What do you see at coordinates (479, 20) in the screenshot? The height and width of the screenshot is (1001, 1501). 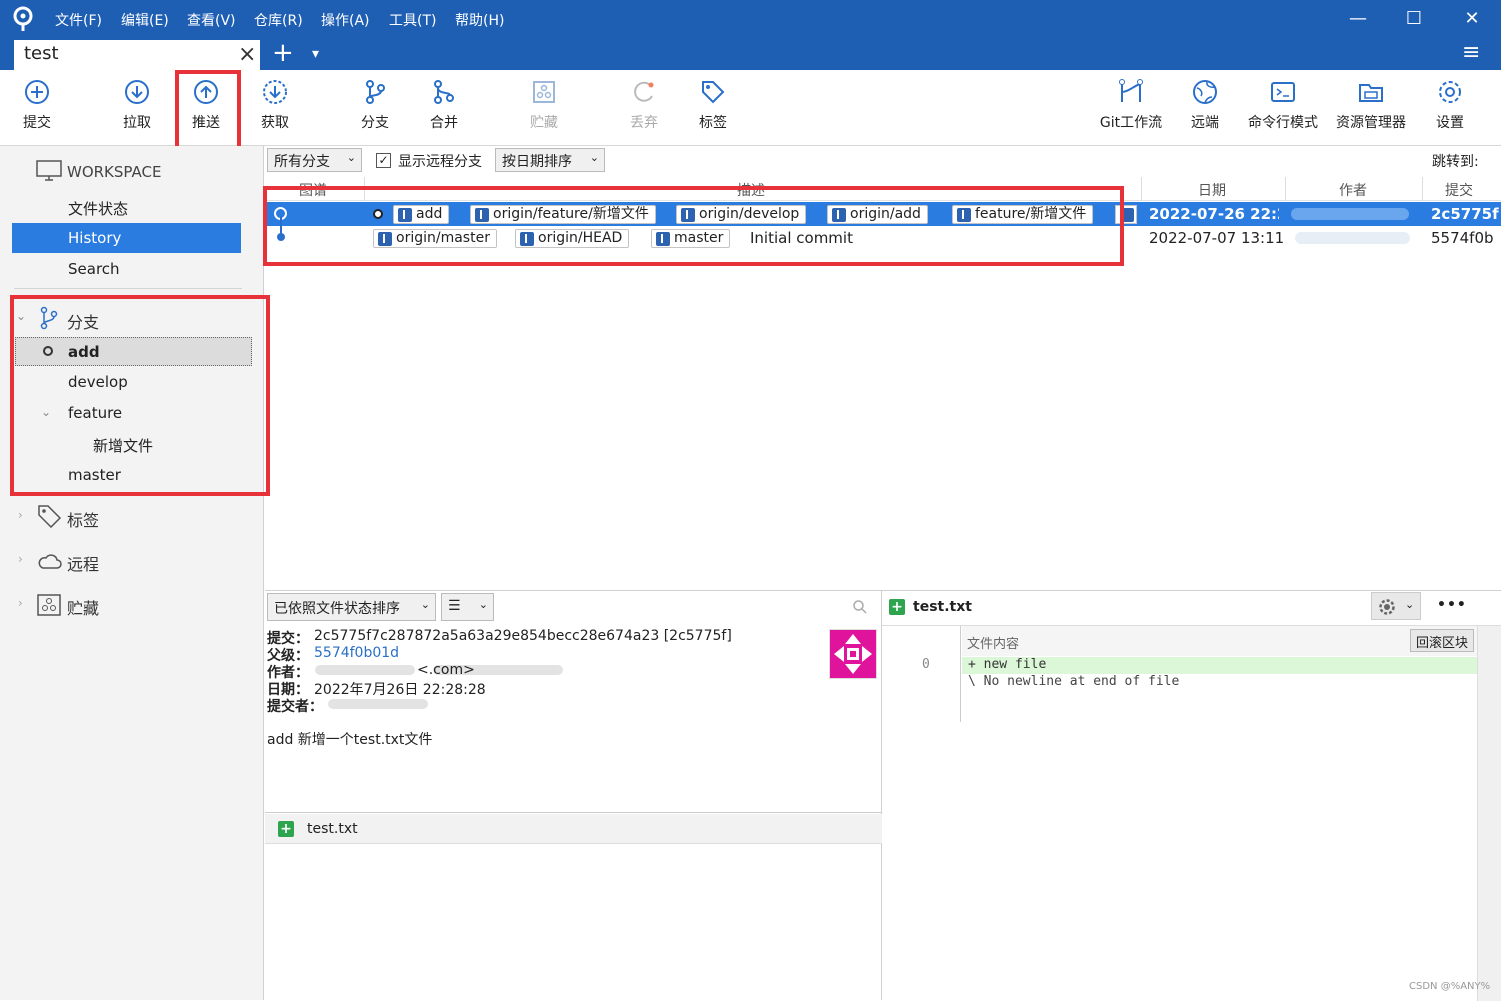 I see `menu-help: 帮助(H)` at bounding box center [479, 20].